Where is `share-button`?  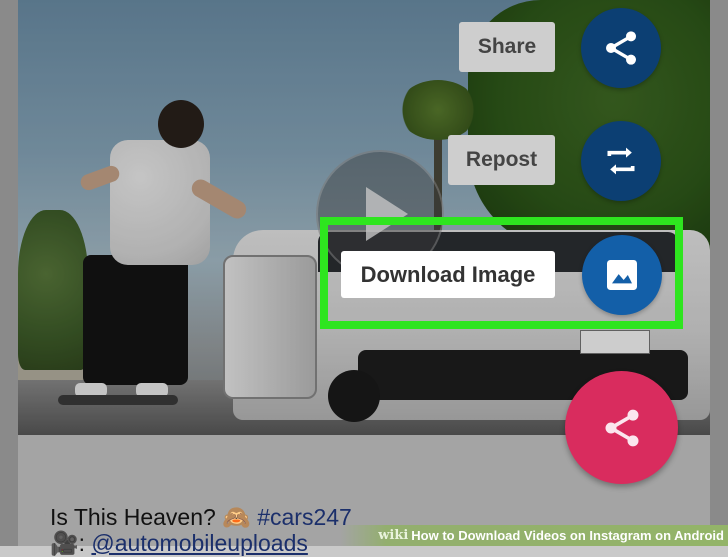 share-button is located at coordinates (621, 48).